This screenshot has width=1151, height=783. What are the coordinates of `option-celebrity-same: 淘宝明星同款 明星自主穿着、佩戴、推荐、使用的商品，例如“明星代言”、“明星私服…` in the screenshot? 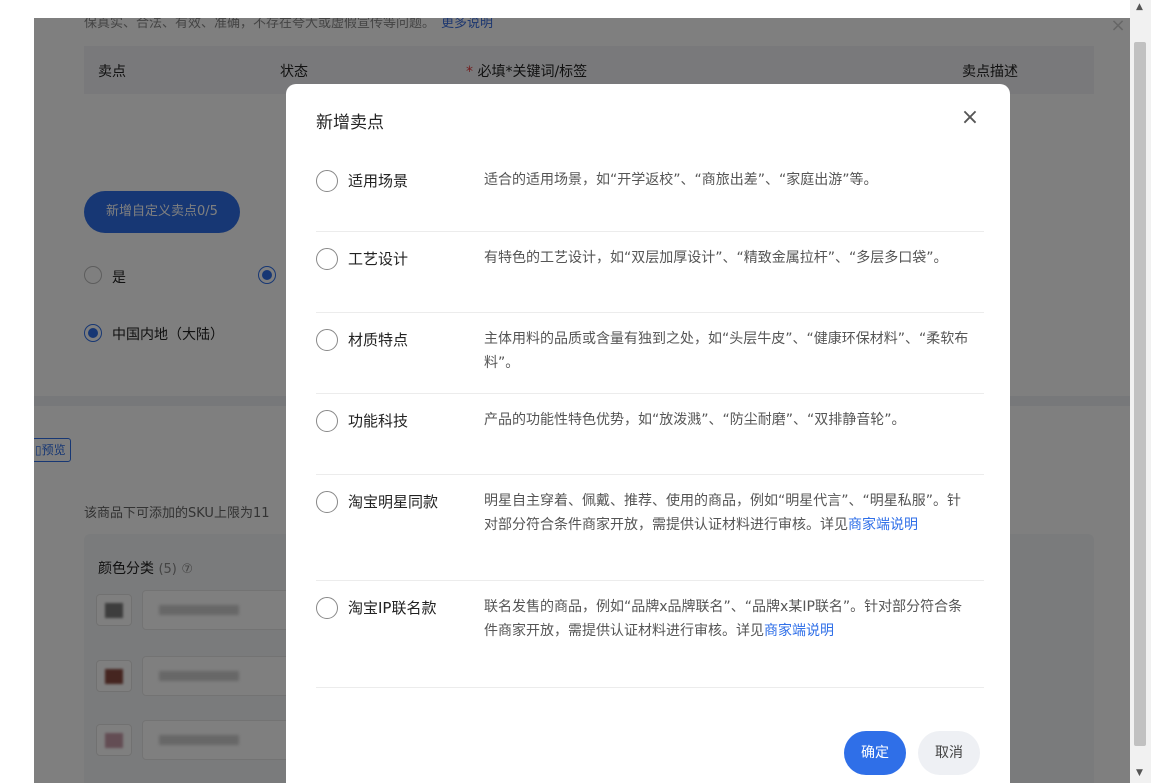 It's located at (650, 528).